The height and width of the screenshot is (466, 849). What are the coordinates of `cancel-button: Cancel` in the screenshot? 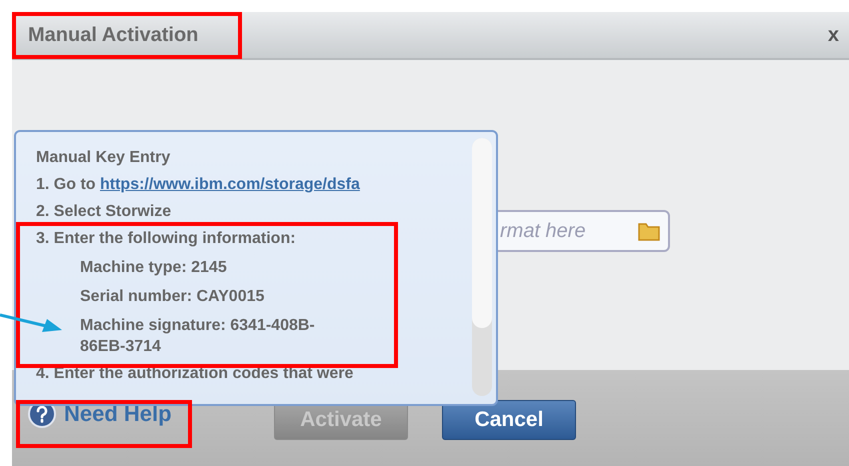 It's located at (509, 420).